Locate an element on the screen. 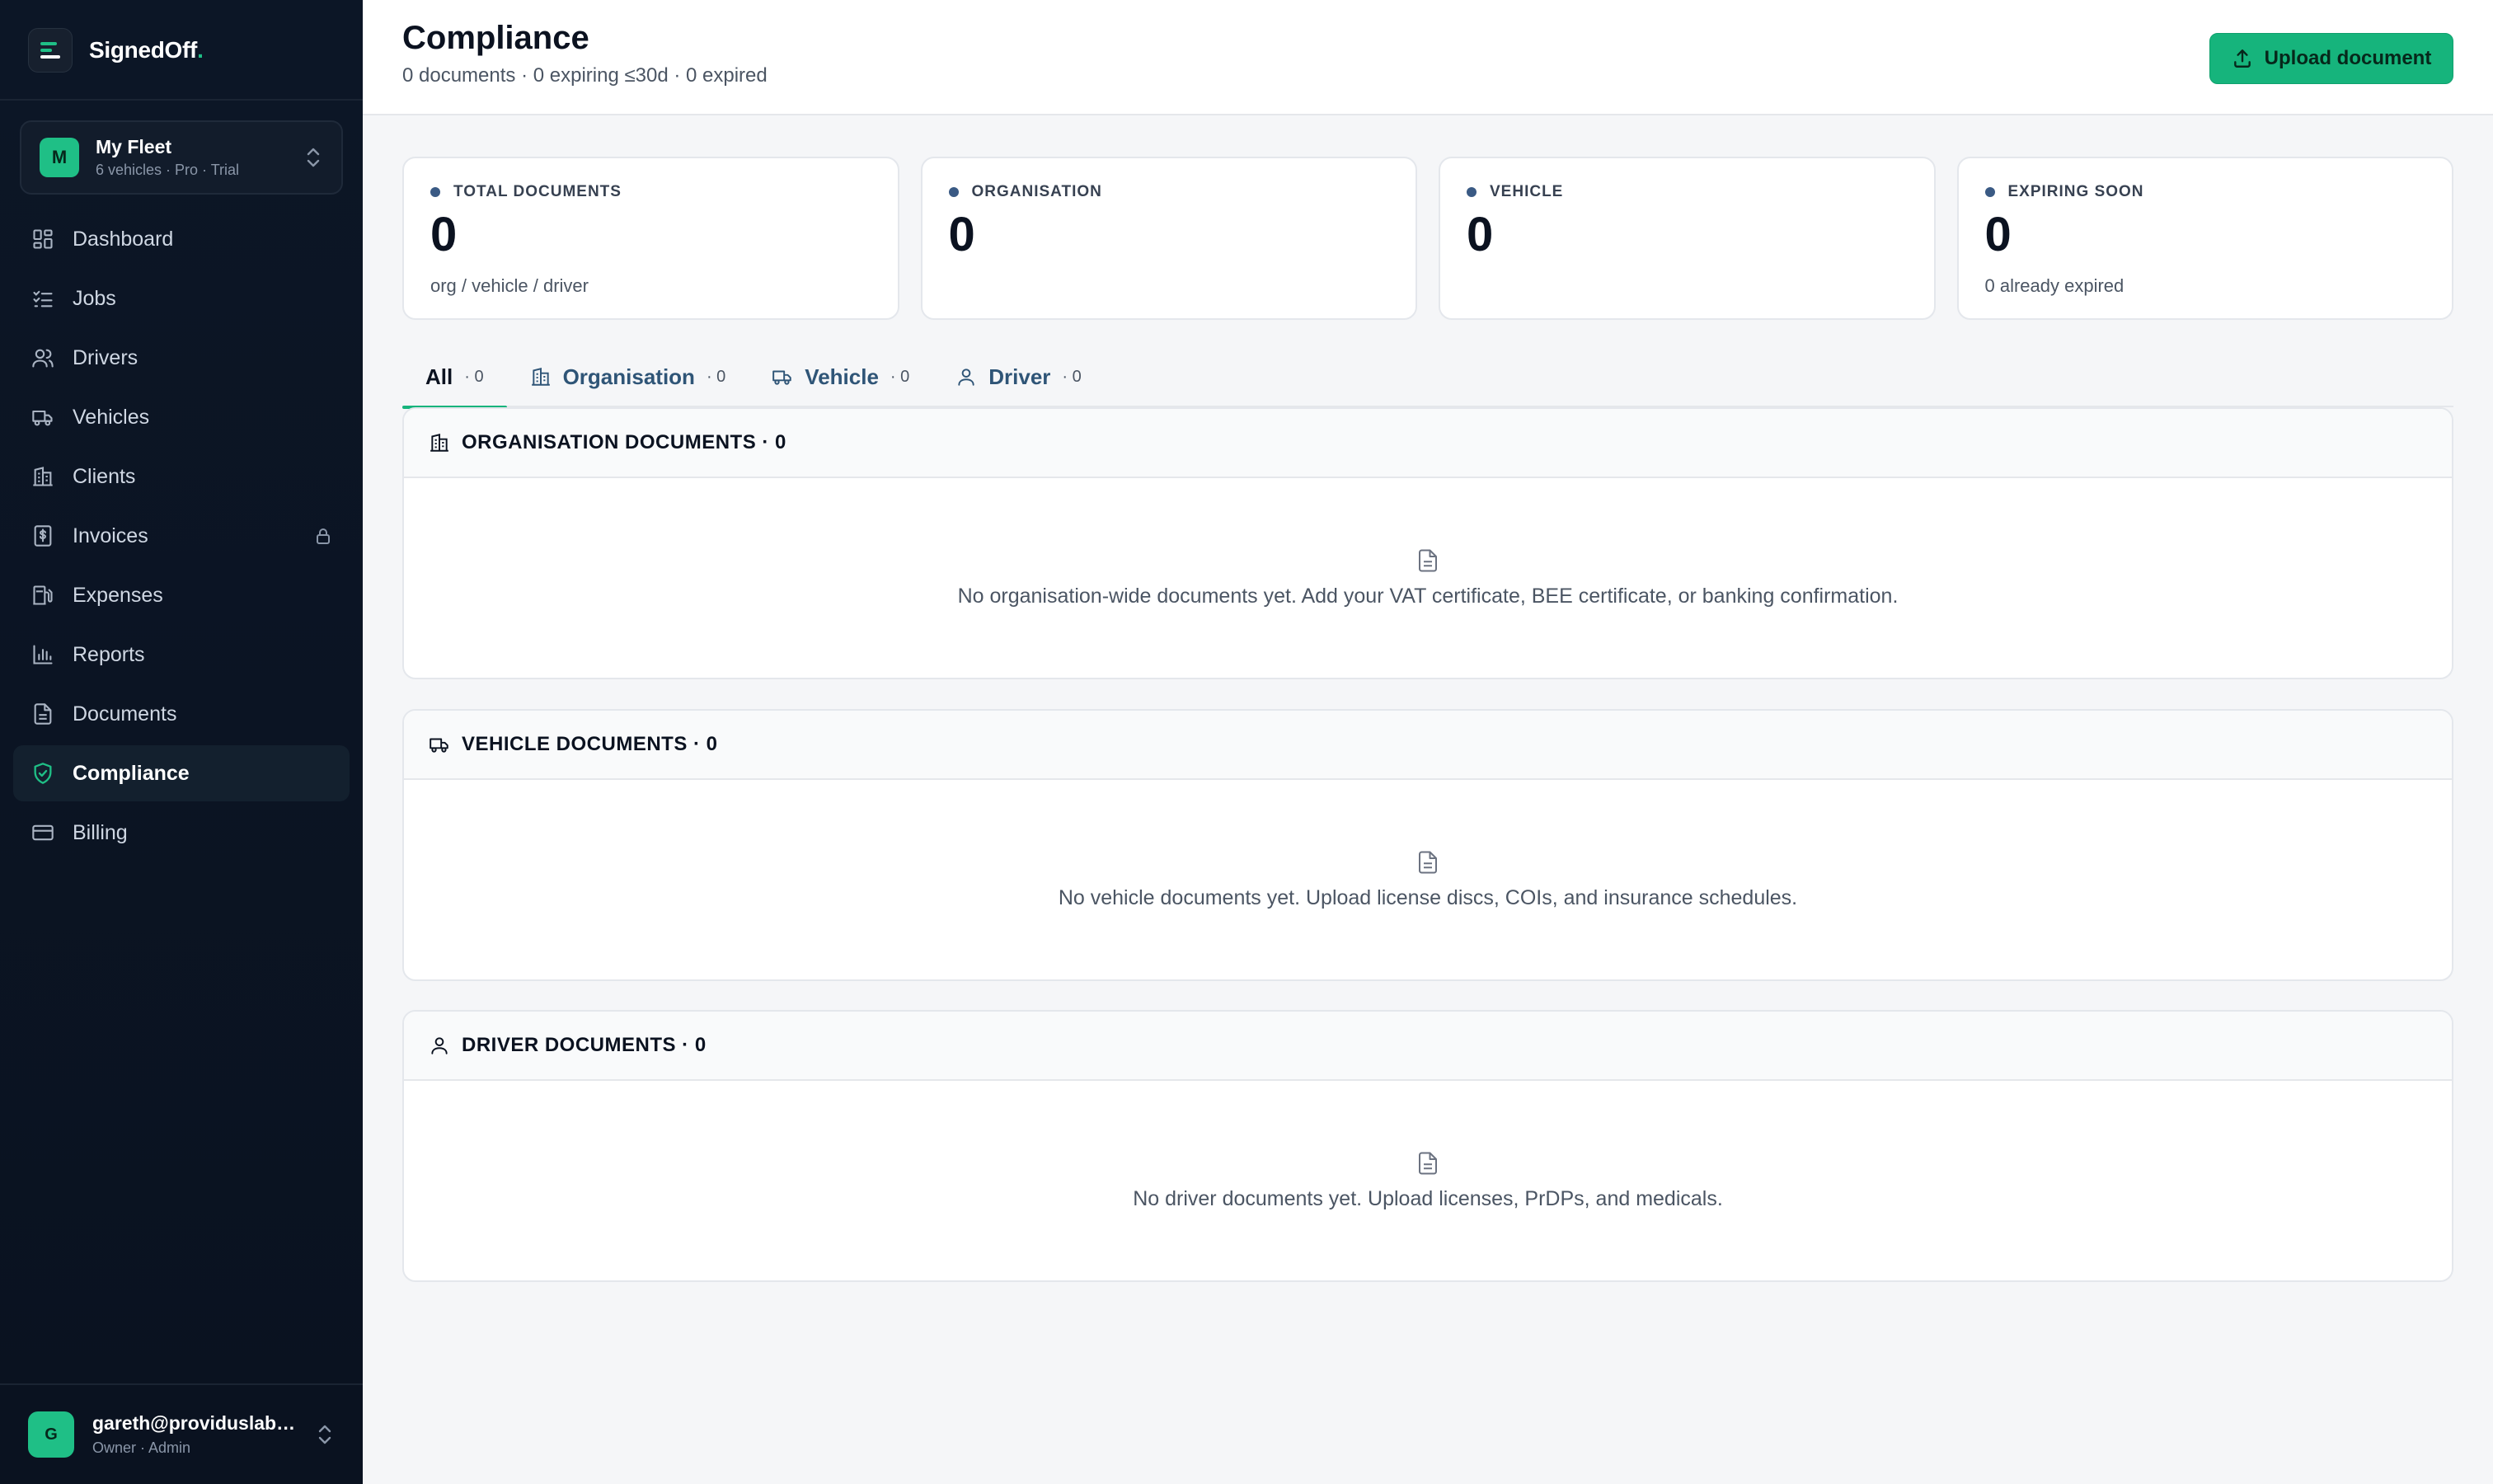 The width and height of the screenshot is (2493, 1484). sidebar-item-expenses: Expenses is located at coordinates (181, 595).